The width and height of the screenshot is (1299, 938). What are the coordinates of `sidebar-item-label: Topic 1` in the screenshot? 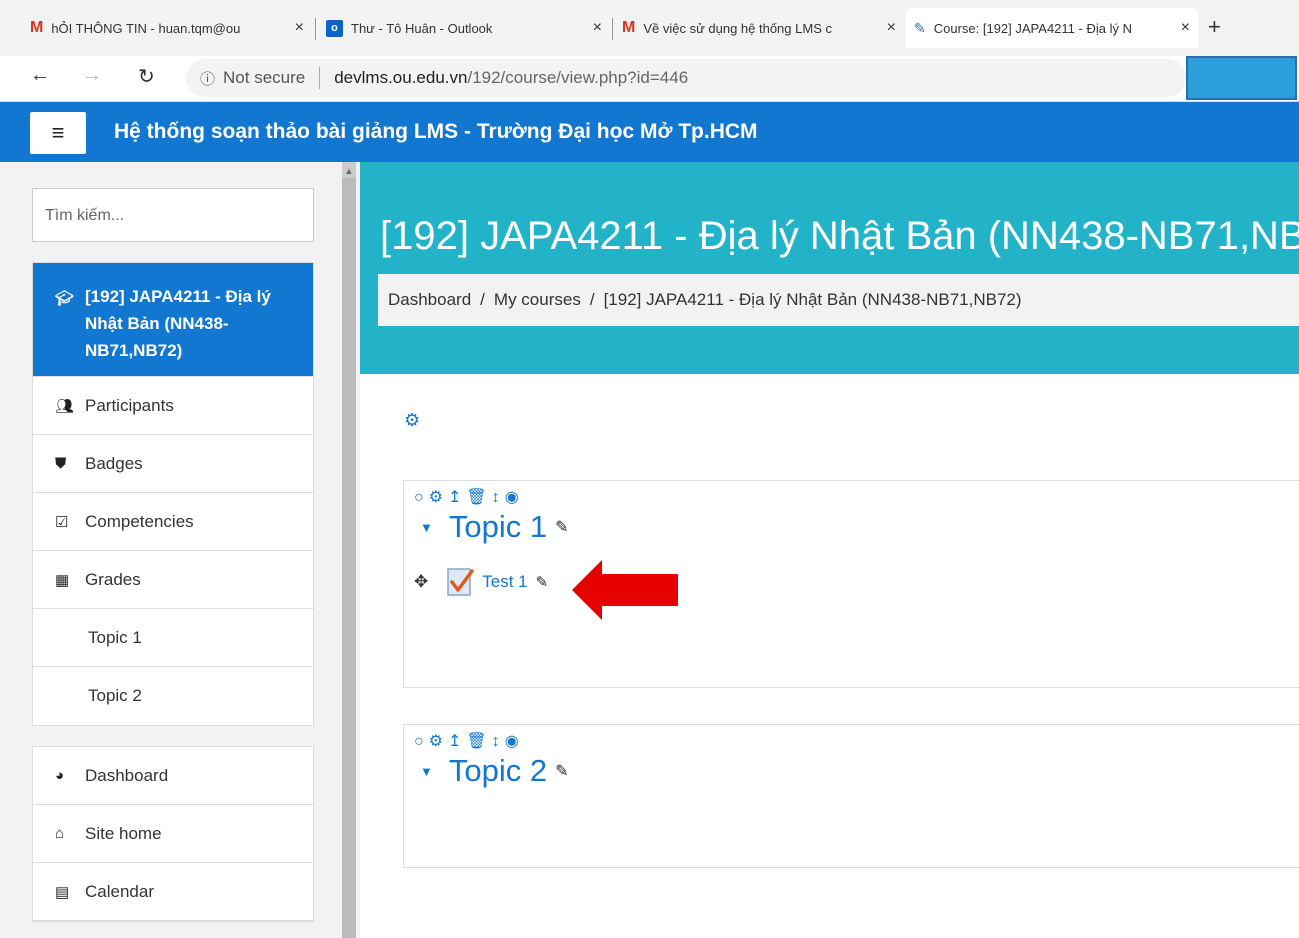 It's located at (115, 637).